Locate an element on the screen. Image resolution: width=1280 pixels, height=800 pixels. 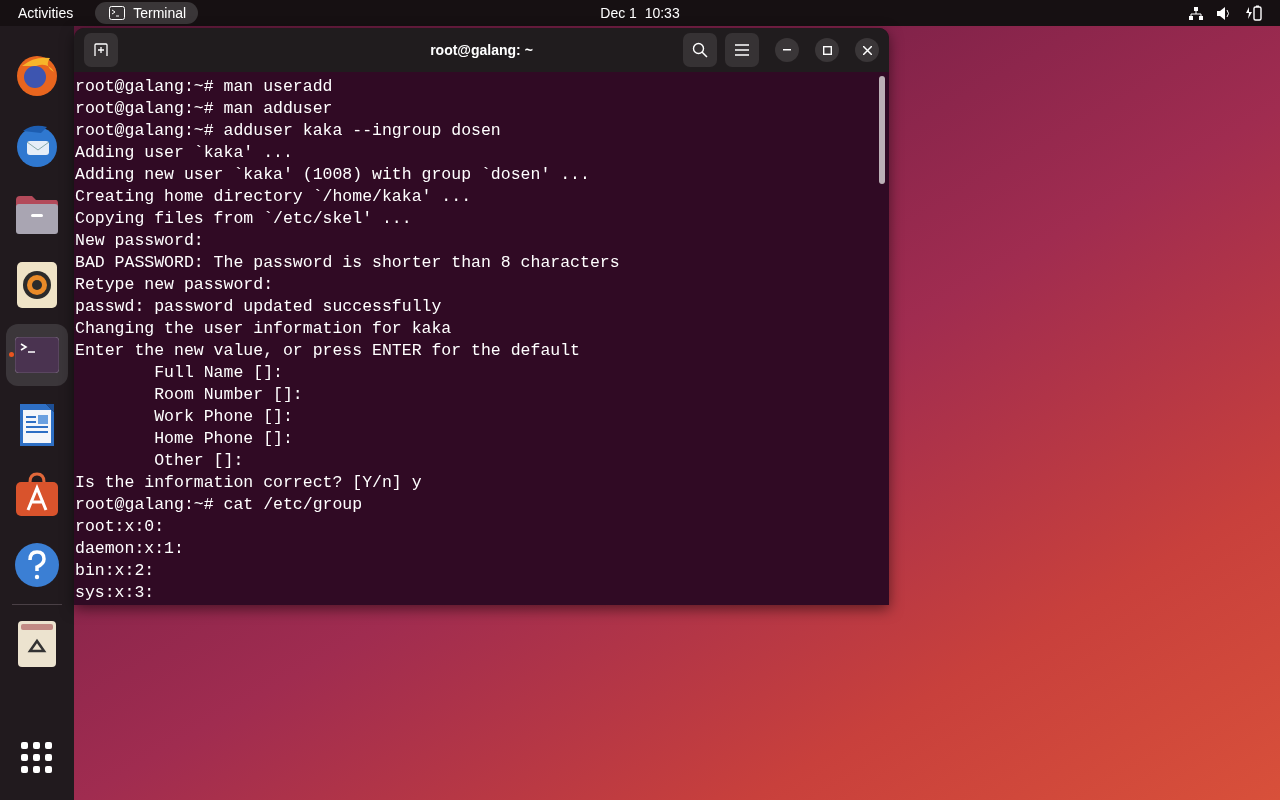
terminal-line: daemon:x:1: is located at coordinates (130, 549).